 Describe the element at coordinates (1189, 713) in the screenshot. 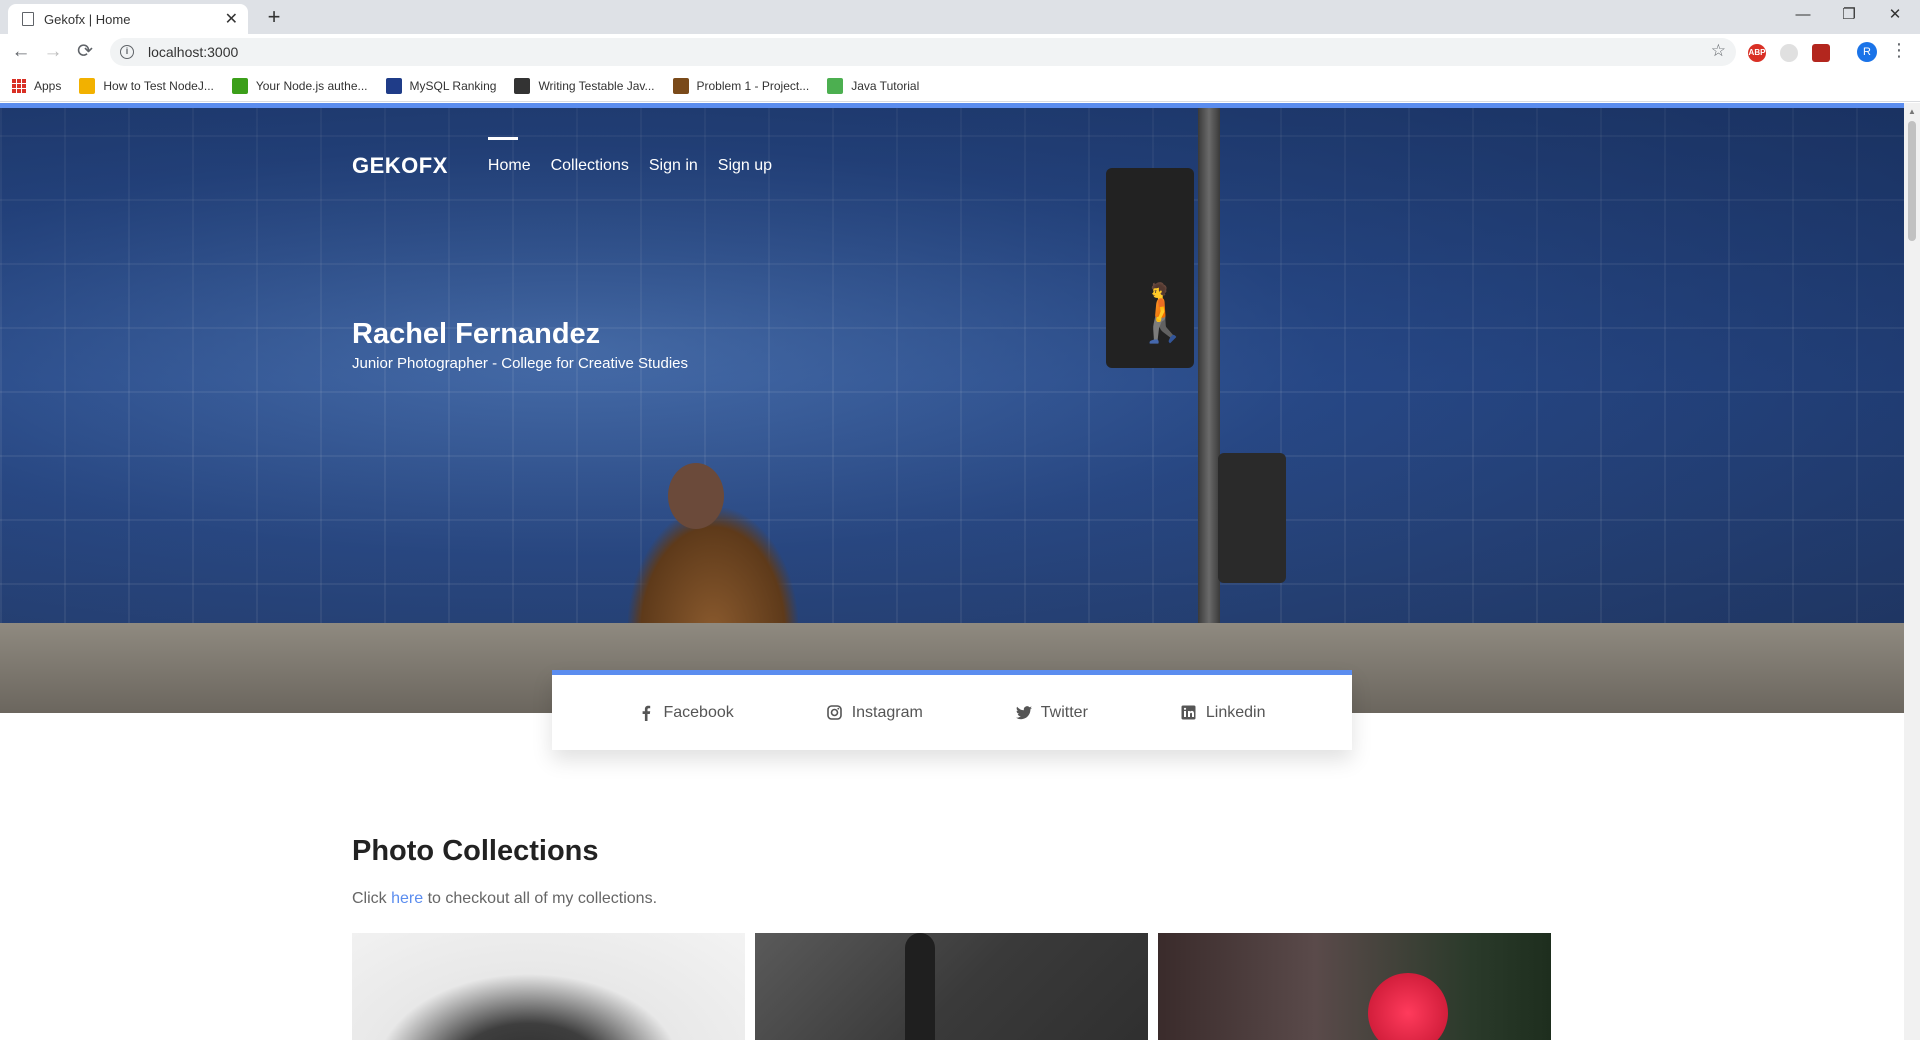

I see `linkedin-icon` at that location.